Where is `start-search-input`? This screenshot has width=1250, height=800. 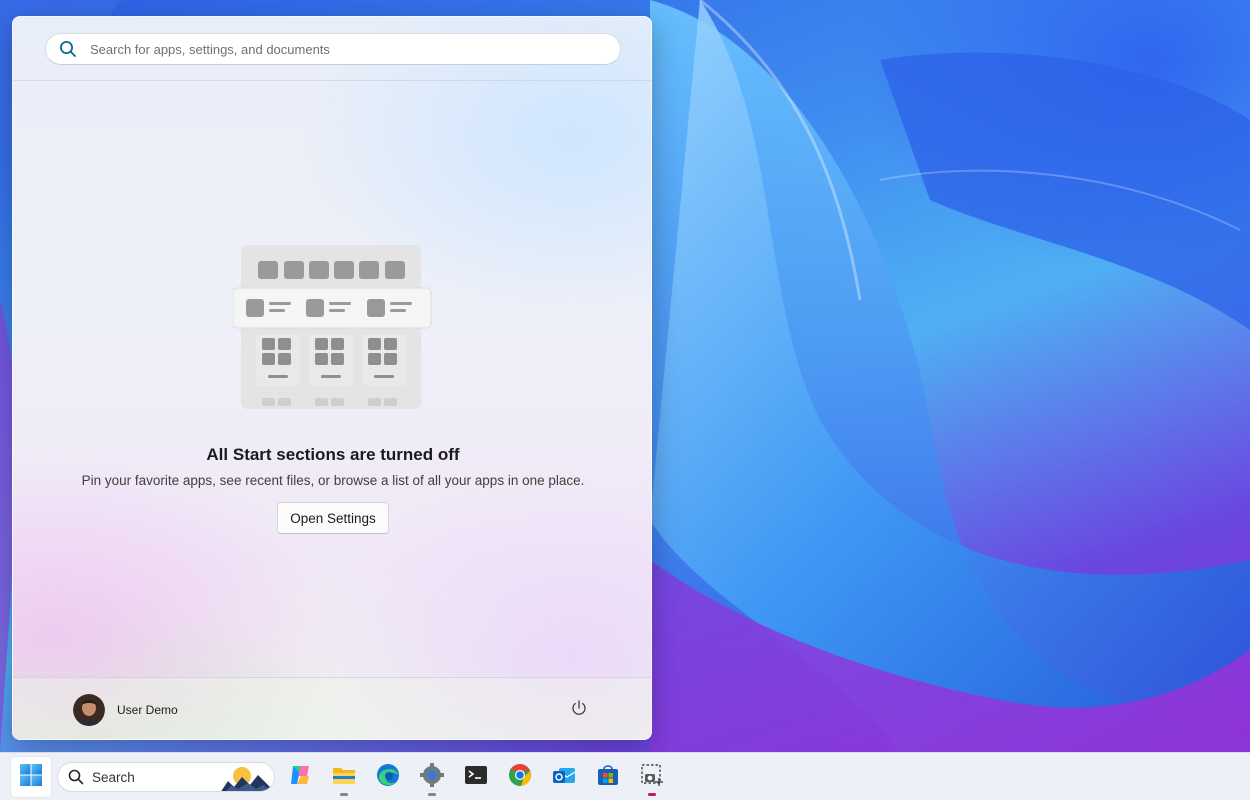 start-search-input is located at coordinates (350, 49).